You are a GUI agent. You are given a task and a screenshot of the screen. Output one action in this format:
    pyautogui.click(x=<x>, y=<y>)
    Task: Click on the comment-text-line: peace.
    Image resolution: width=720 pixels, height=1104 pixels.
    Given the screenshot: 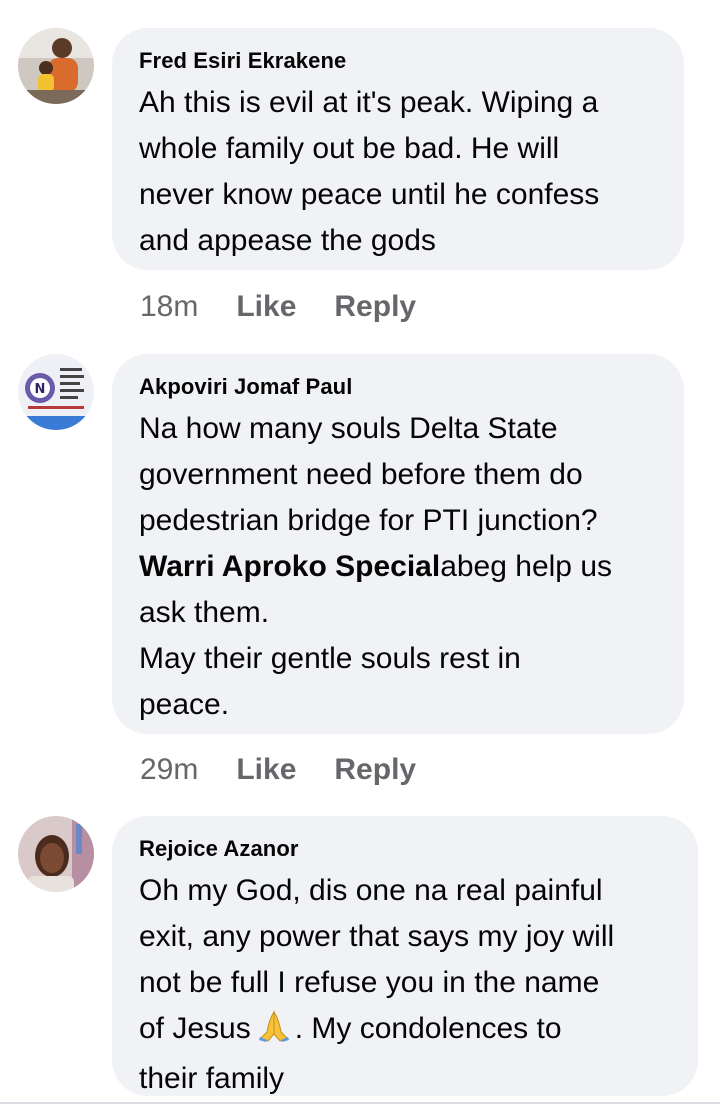 What is the action you would take?
    pyautogui.click(x=184, y=704)
    